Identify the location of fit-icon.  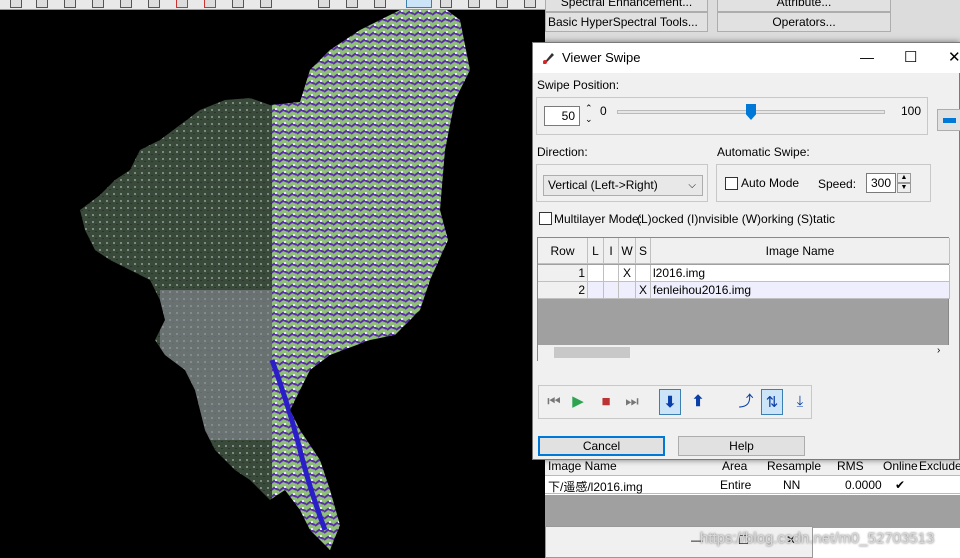
(266, 4).